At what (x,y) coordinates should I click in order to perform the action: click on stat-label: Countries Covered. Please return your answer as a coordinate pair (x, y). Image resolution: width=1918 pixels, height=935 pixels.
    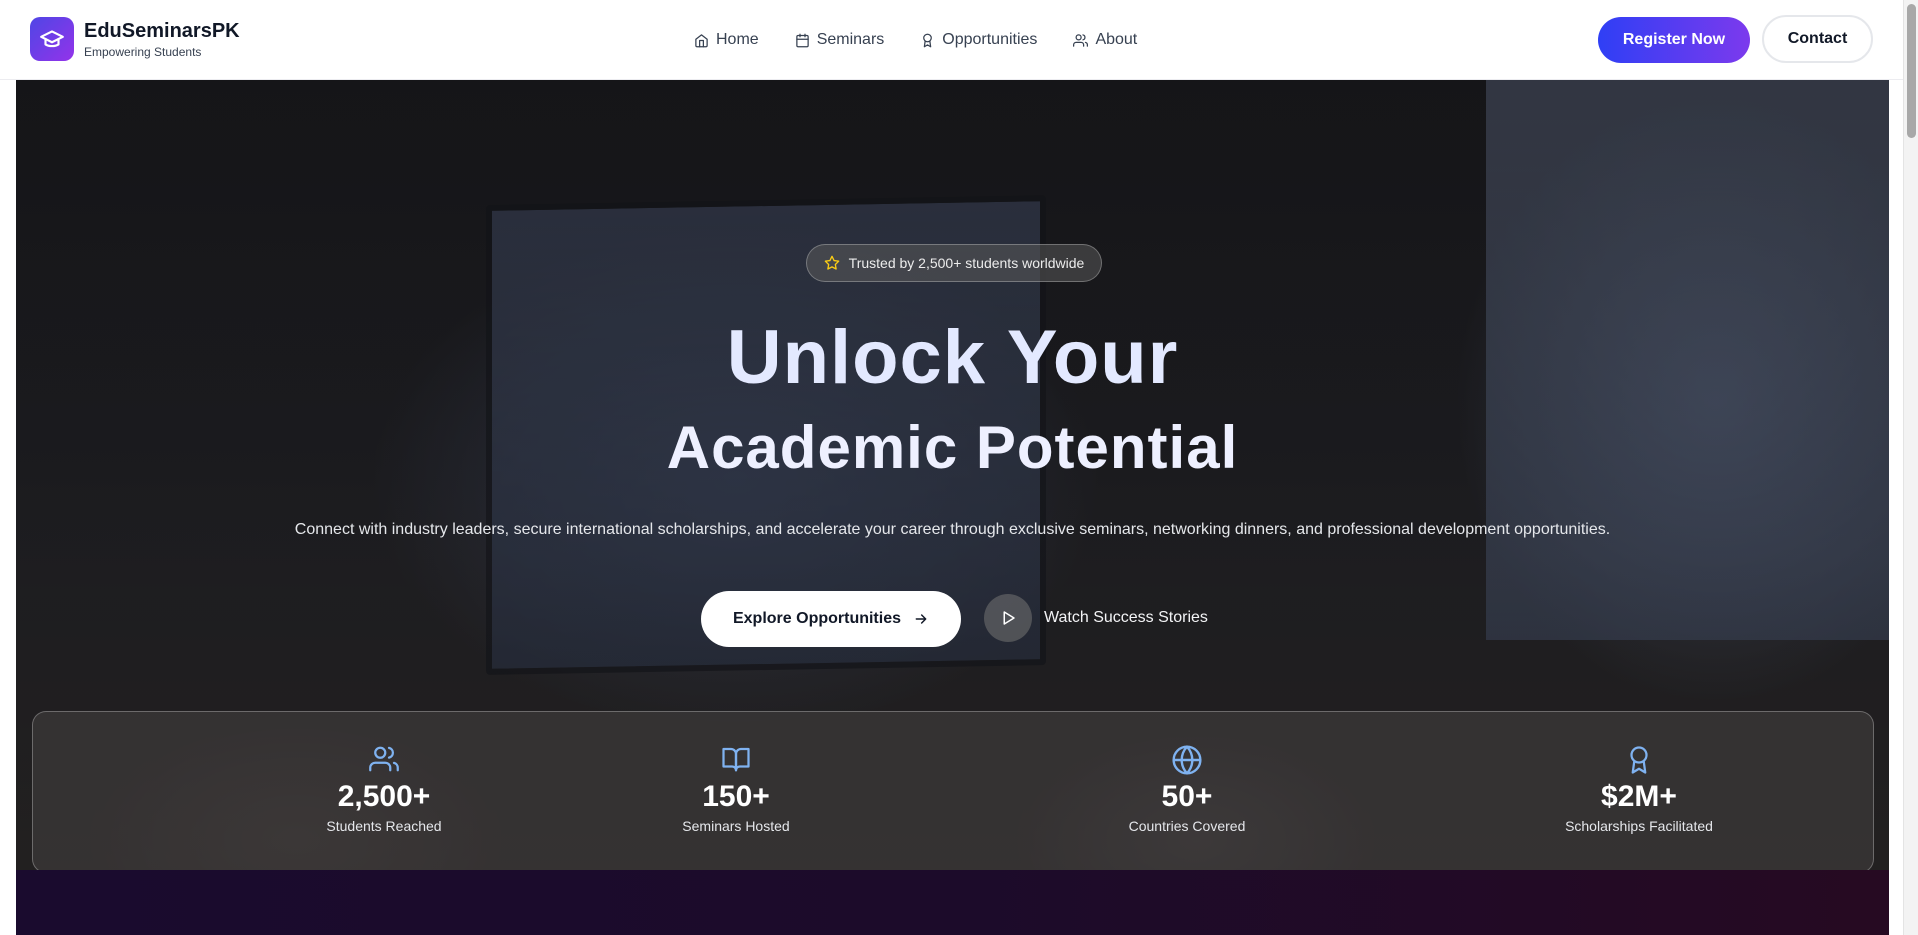
    Looking at the image, I should click on (1187, 826).